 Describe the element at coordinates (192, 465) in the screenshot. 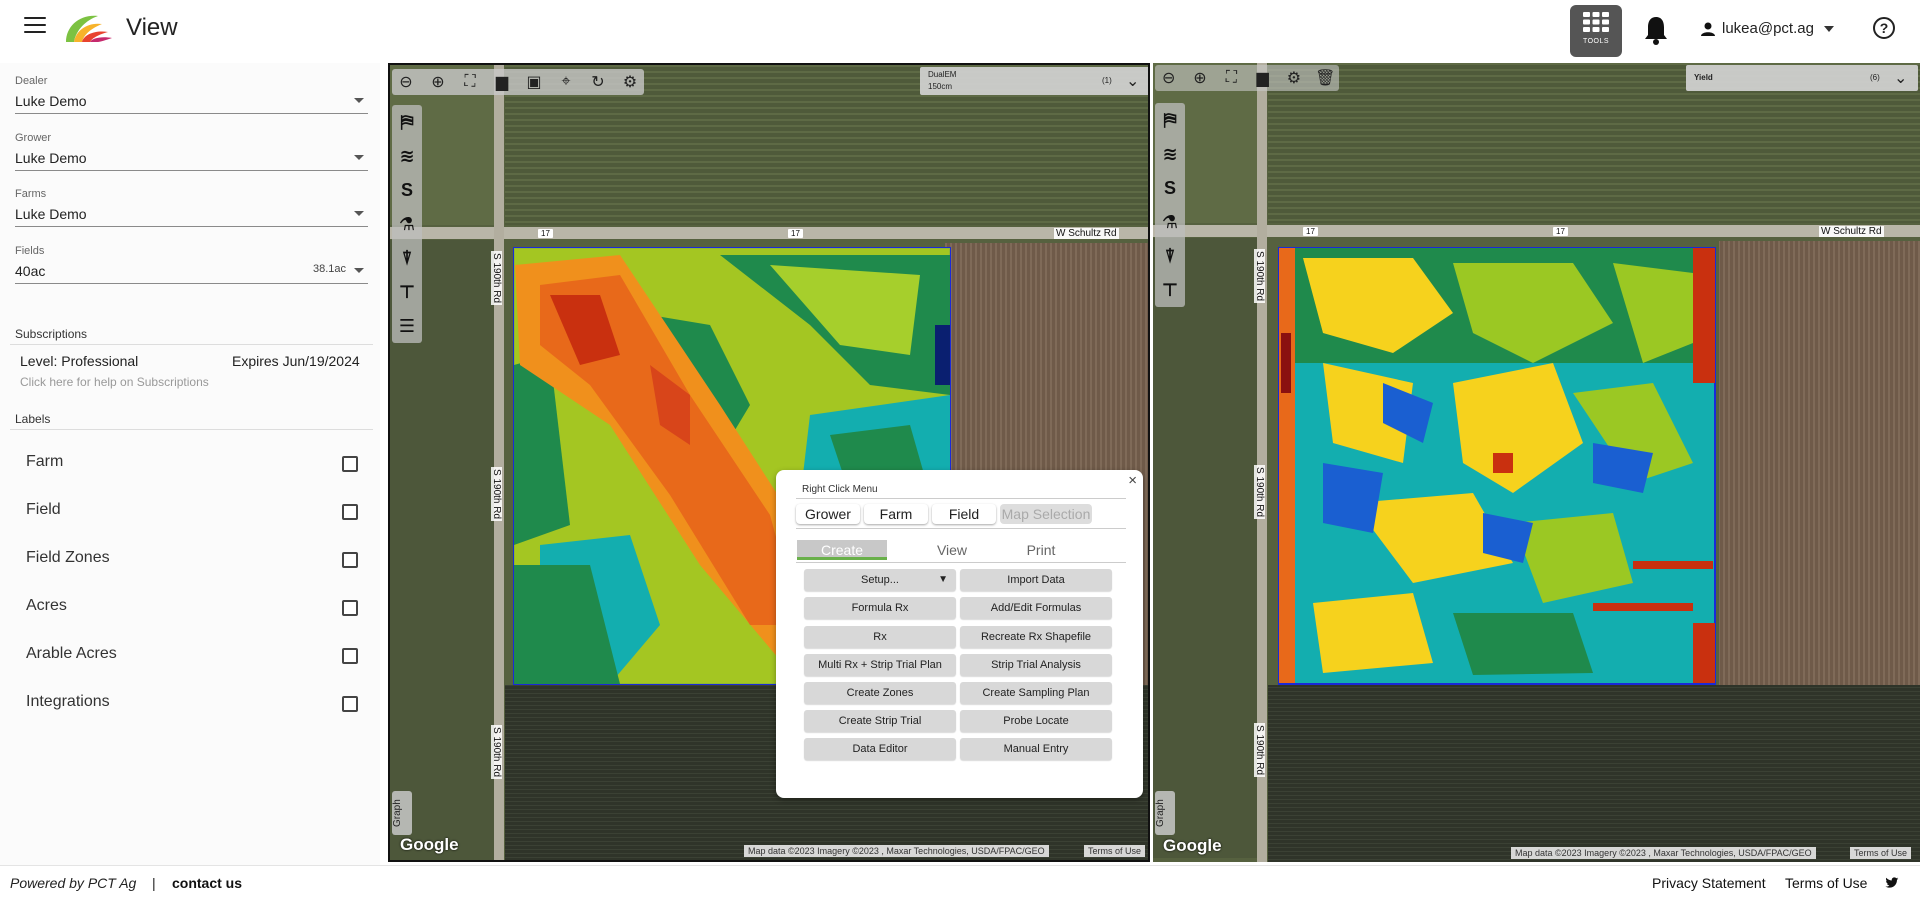

I see `label-farm: Farm` at that location.